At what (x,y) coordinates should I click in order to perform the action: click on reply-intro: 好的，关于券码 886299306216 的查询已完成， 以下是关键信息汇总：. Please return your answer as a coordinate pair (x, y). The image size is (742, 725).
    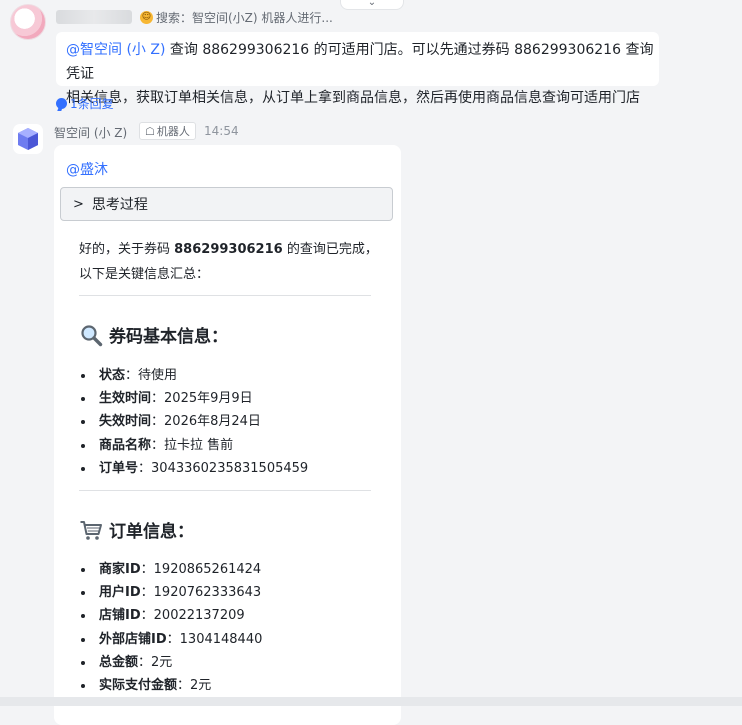
    Looking at the image, I should click on (228, 262).